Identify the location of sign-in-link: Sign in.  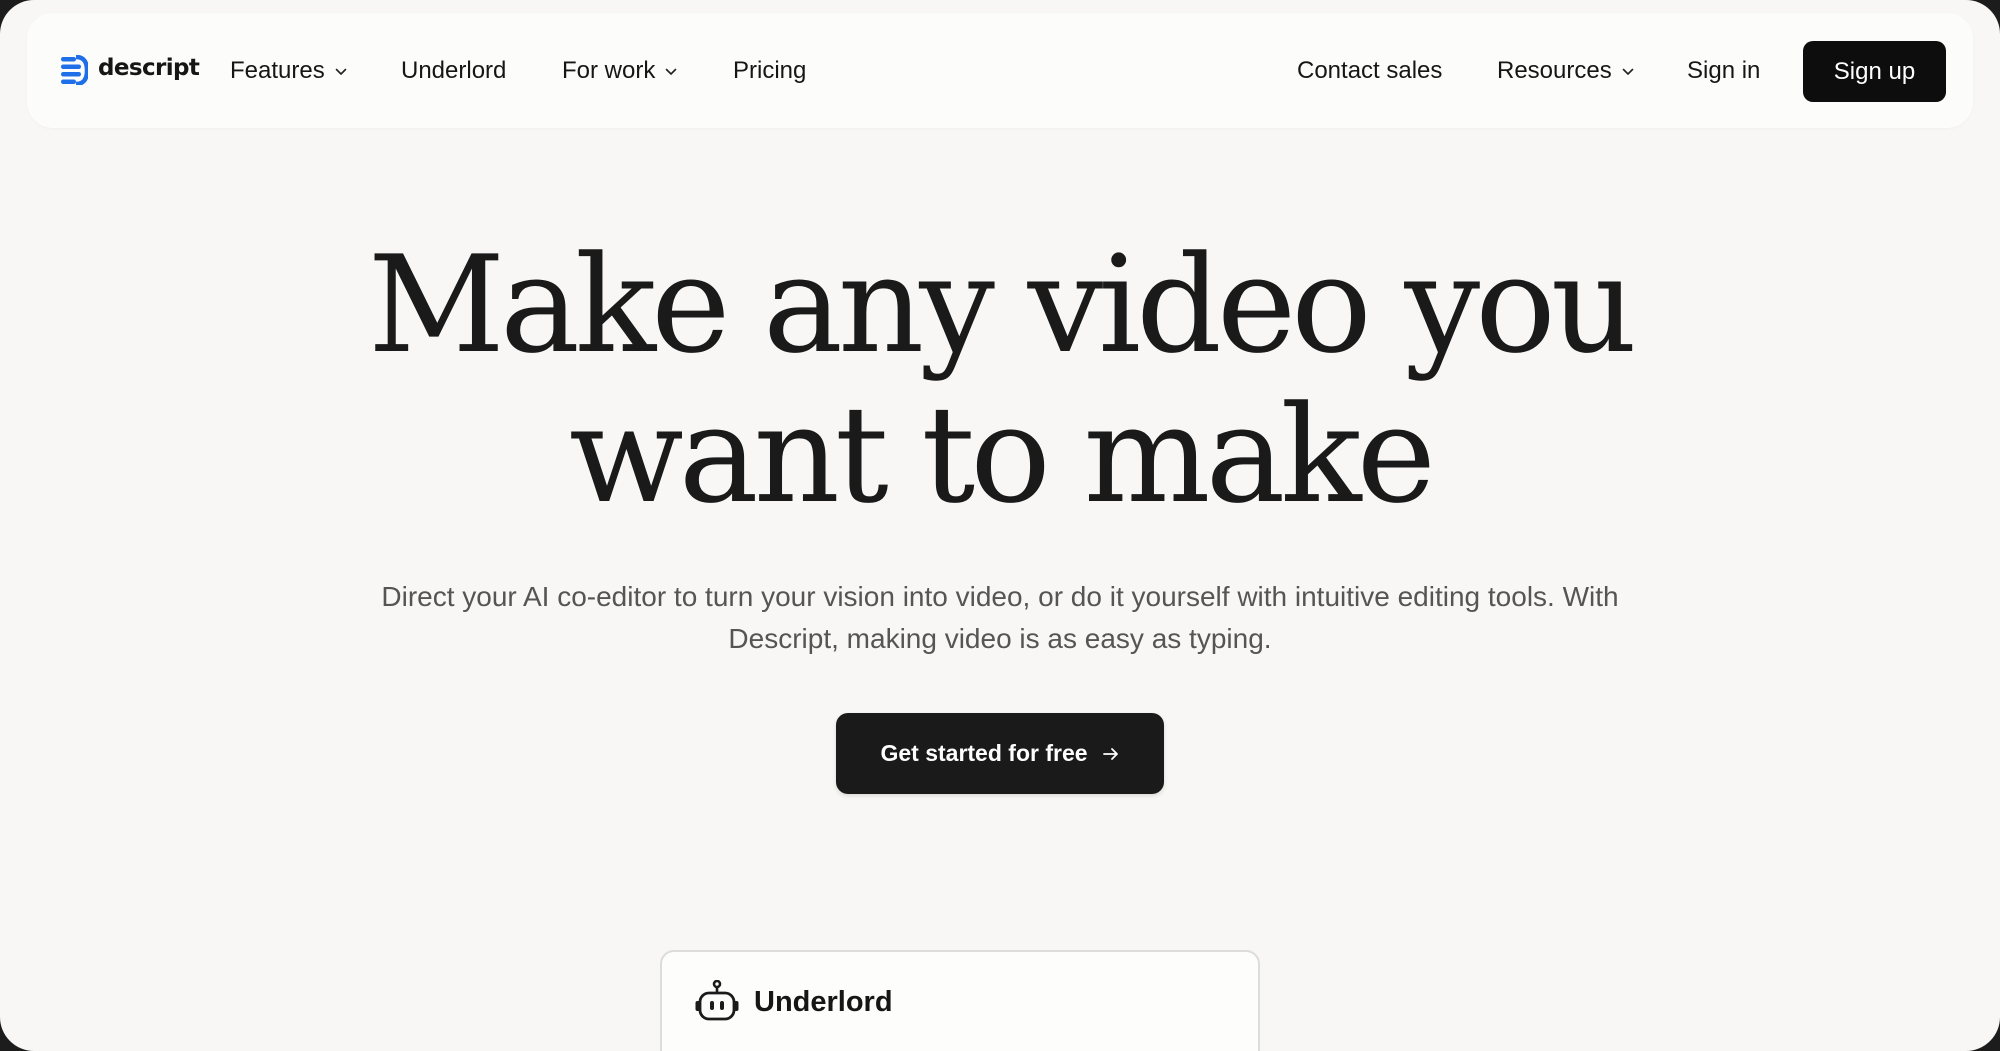
(1724, 70).